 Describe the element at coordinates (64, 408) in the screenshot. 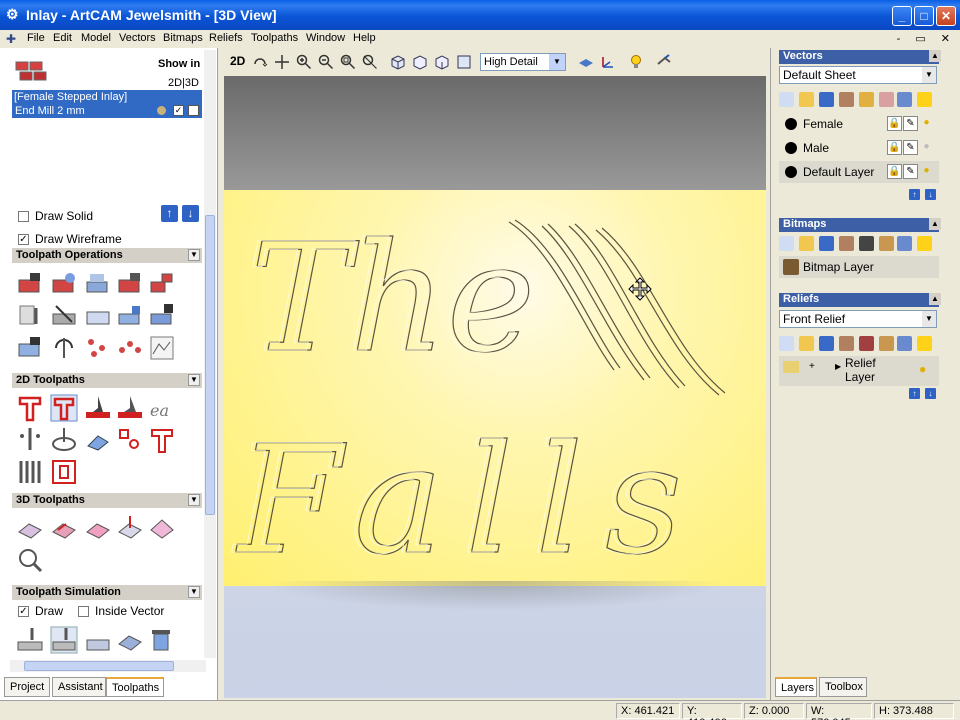

I see `area-clearance-icon` at that location.